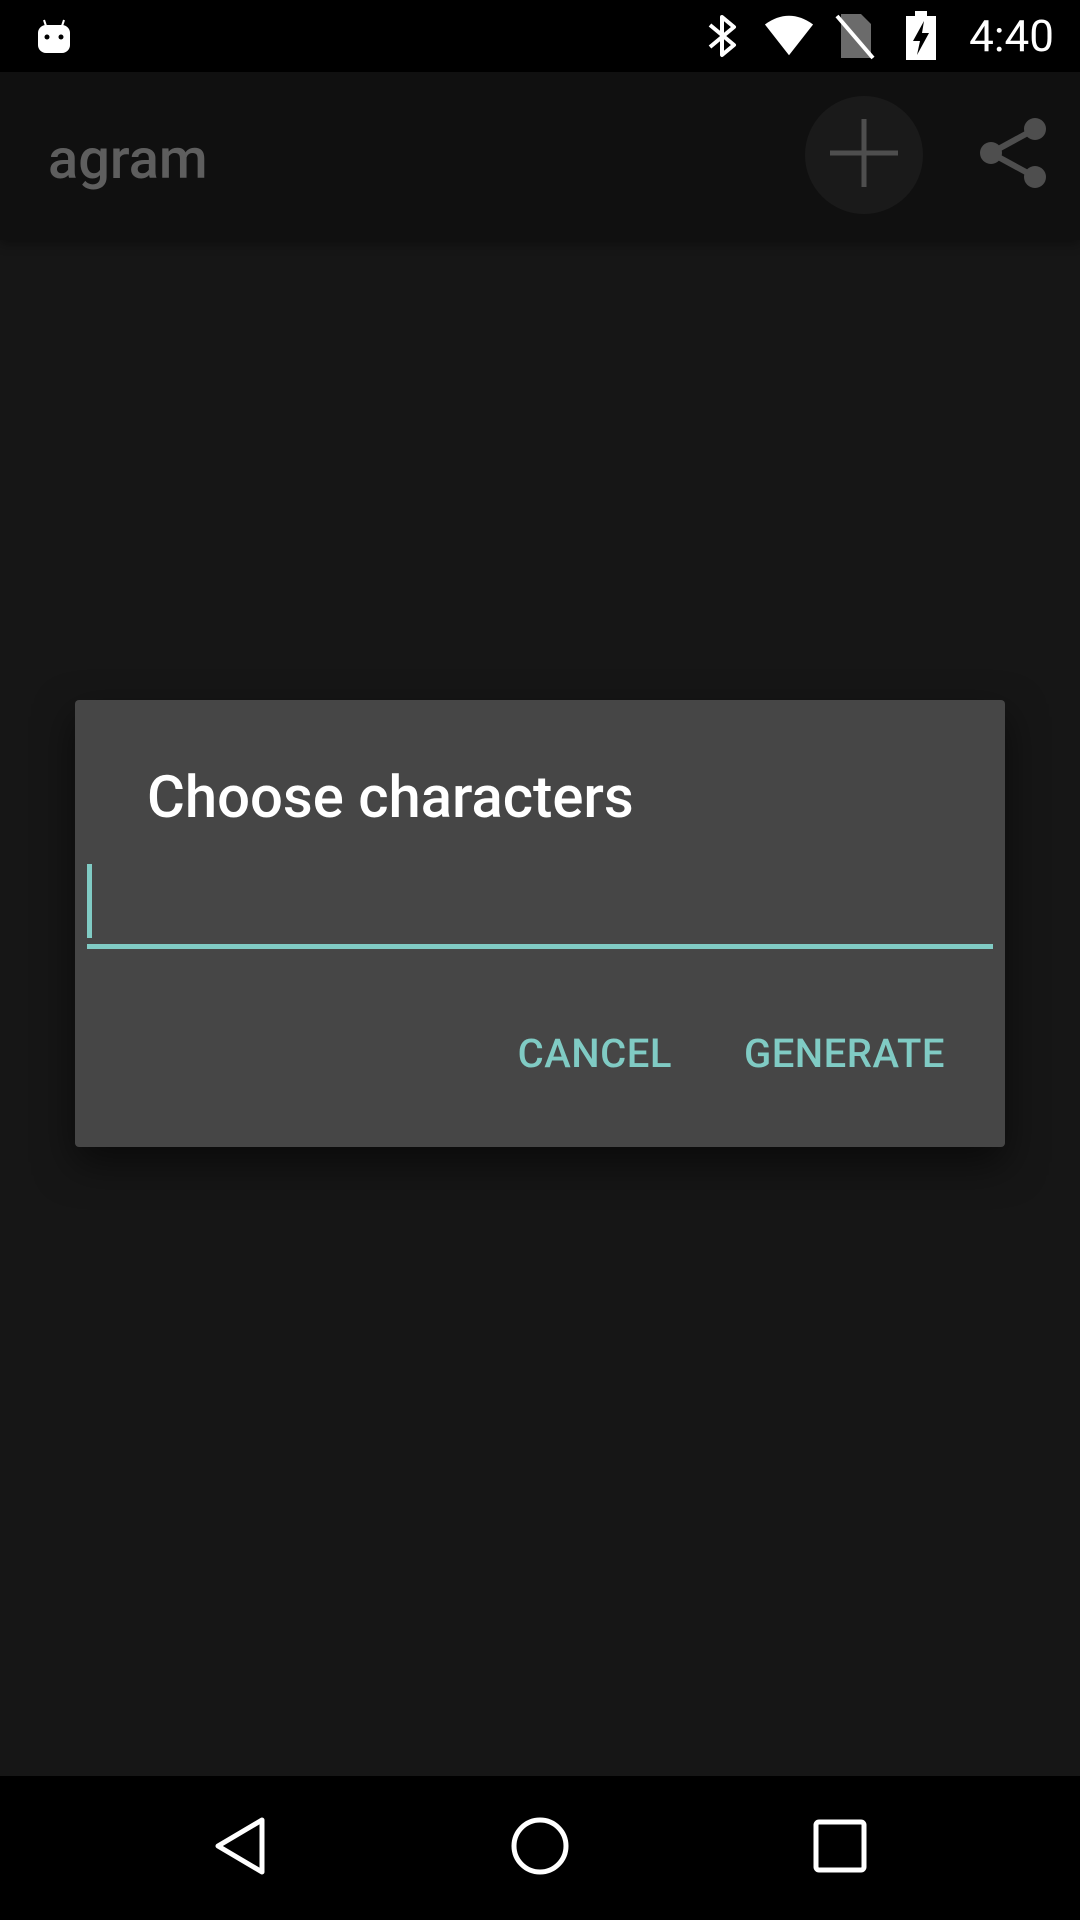 This screenshot has width=1080, height=1920. Describe the element at coordinates (921, 36) in the screenshot. I see `battery-charging-icon` at that location.